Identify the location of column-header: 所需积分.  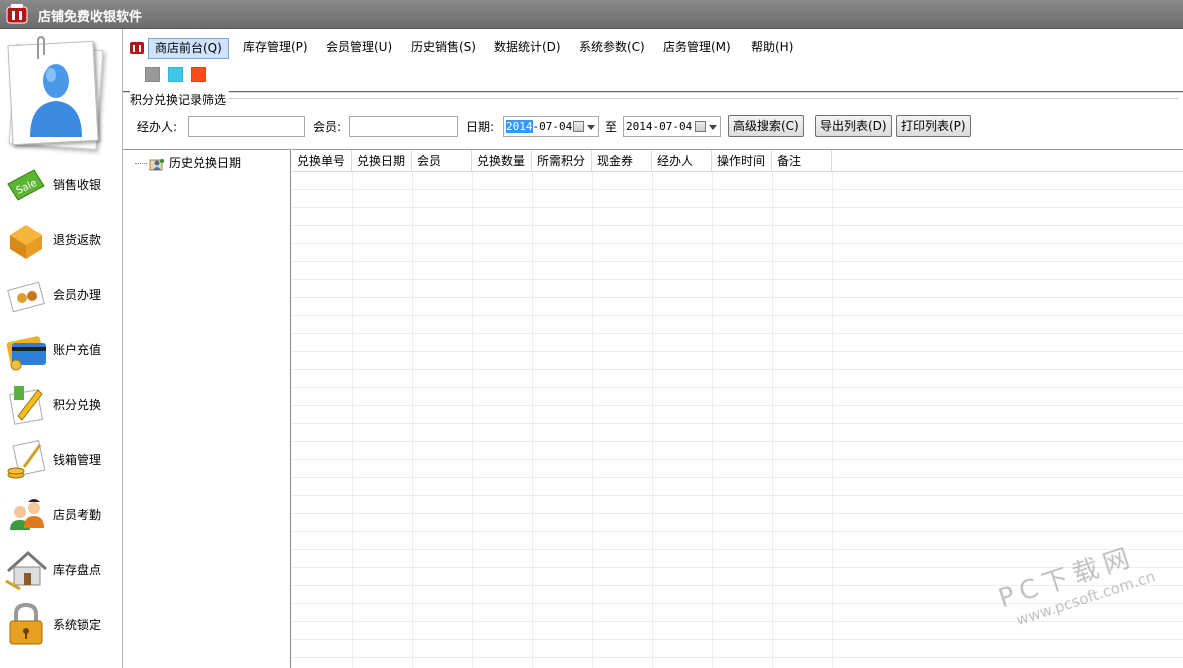
(562, 161).